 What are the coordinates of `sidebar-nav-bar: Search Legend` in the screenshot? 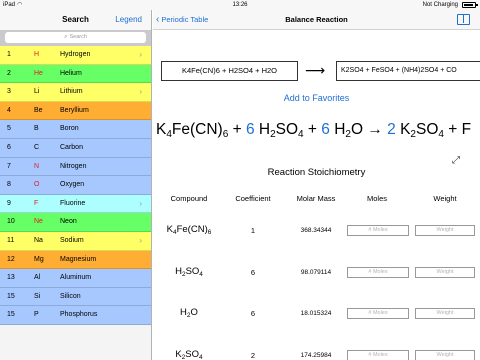 It's located at (75, 20).